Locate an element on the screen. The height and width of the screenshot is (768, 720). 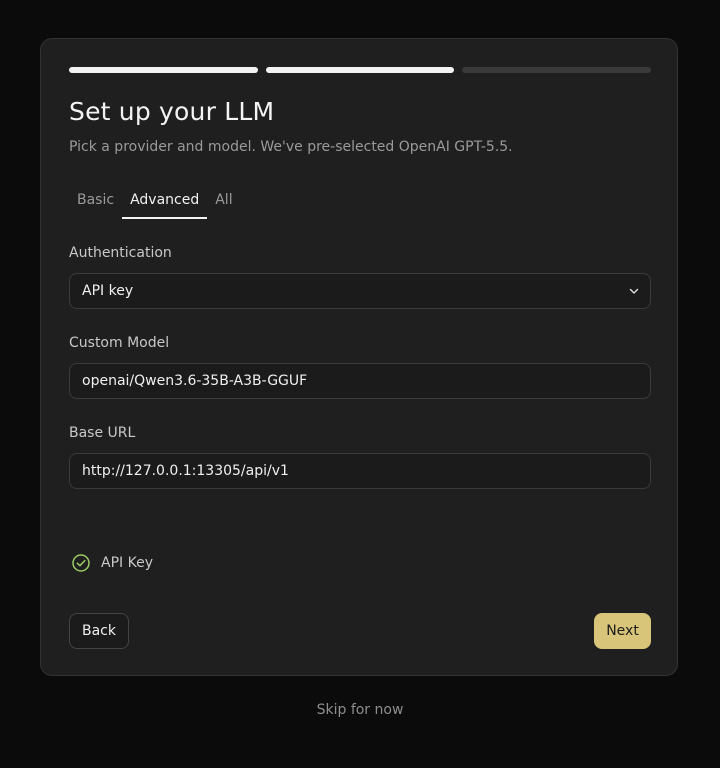
tab-all: All is located at coordinates (223, 201).